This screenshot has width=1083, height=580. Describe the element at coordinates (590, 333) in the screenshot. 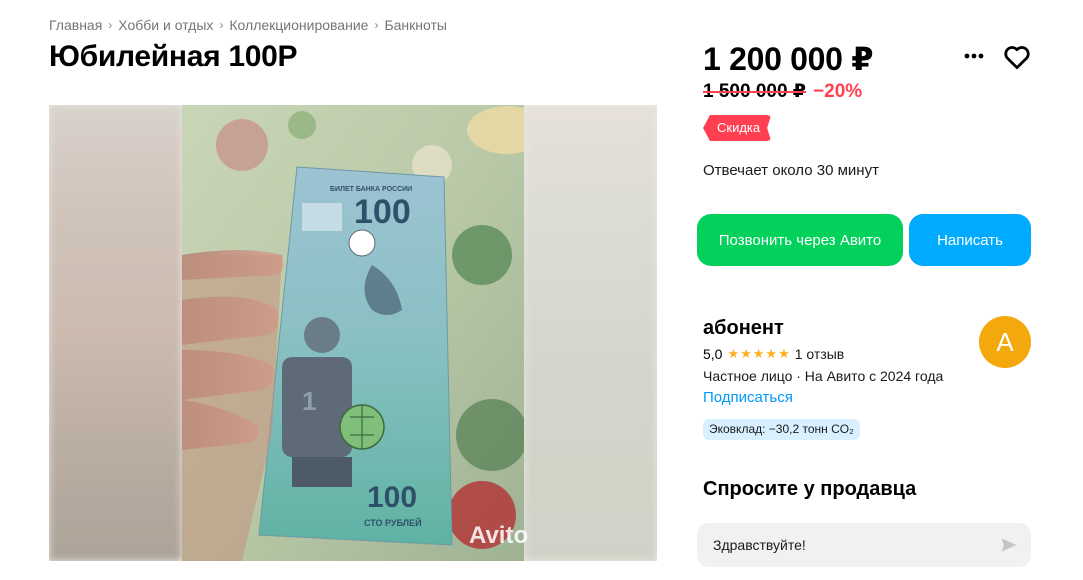

I see `photo-blur-right` at that location.